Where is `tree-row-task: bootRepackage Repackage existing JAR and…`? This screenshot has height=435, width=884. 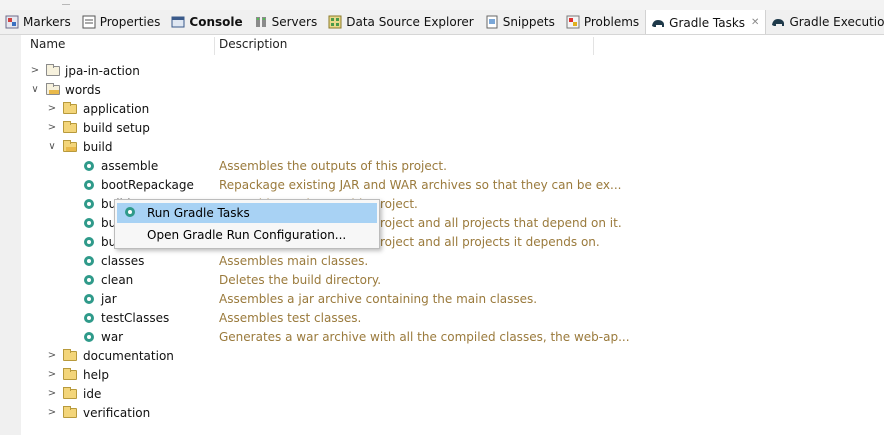
tree-row-task: bootRepackage Repackage existing JAR and… is located at coordinates (452, 185).